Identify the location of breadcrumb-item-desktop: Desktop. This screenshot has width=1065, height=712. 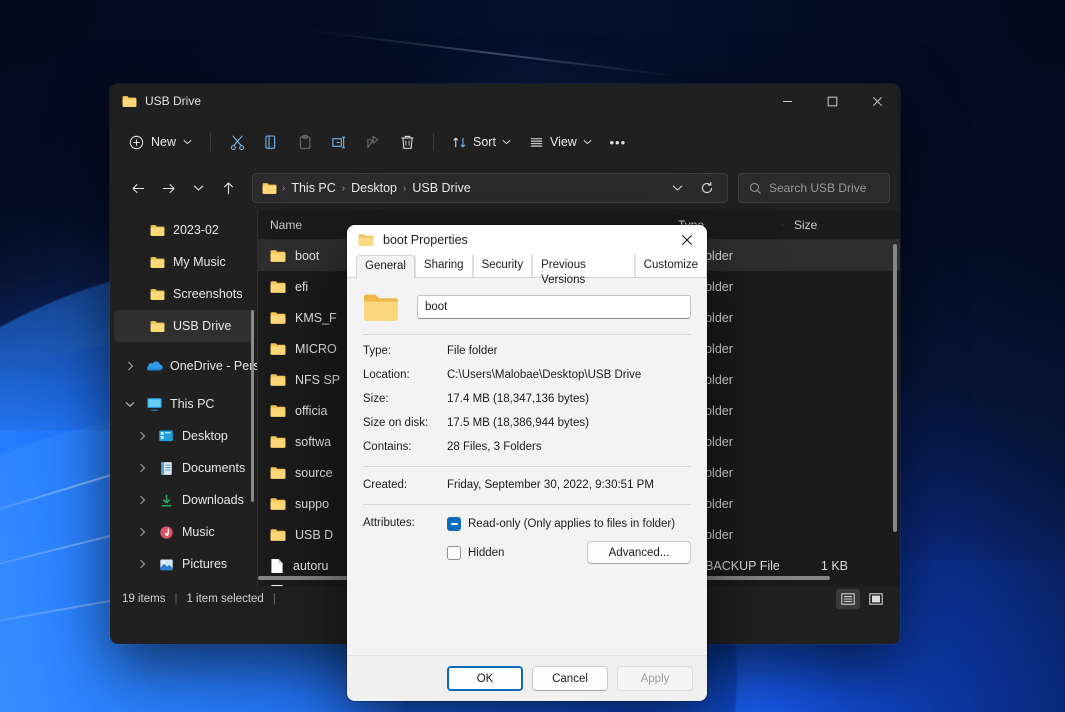
(374, 188).